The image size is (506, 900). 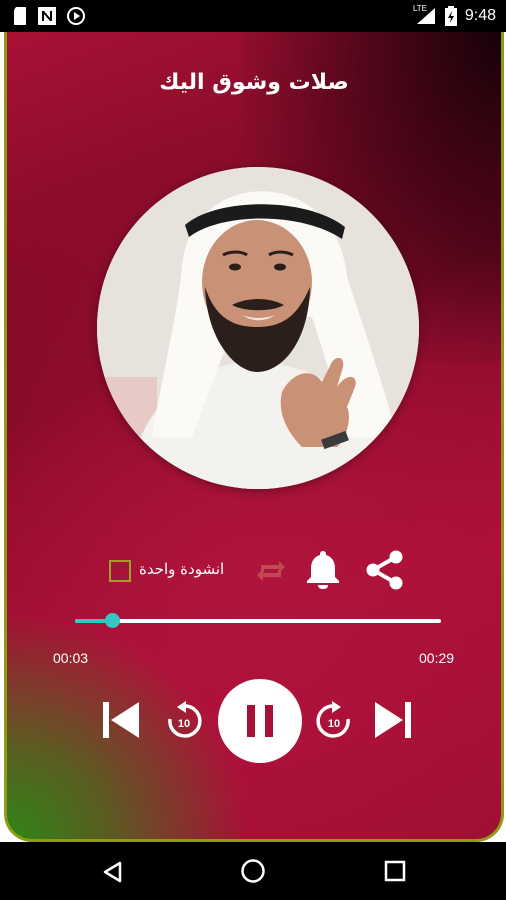 I want to click on recents-icon, so click(x=395, y=871).